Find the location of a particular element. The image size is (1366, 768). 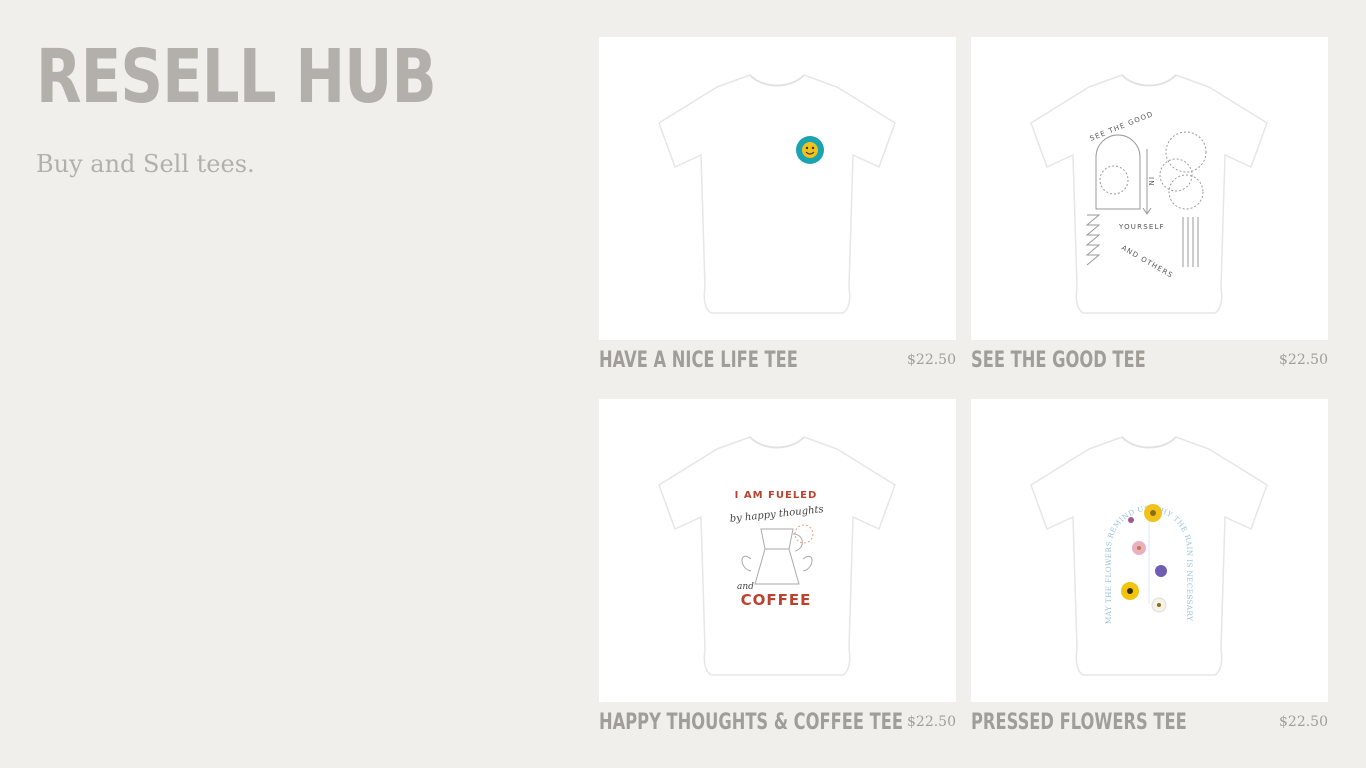

product-image is located at coordinates (777, 188).